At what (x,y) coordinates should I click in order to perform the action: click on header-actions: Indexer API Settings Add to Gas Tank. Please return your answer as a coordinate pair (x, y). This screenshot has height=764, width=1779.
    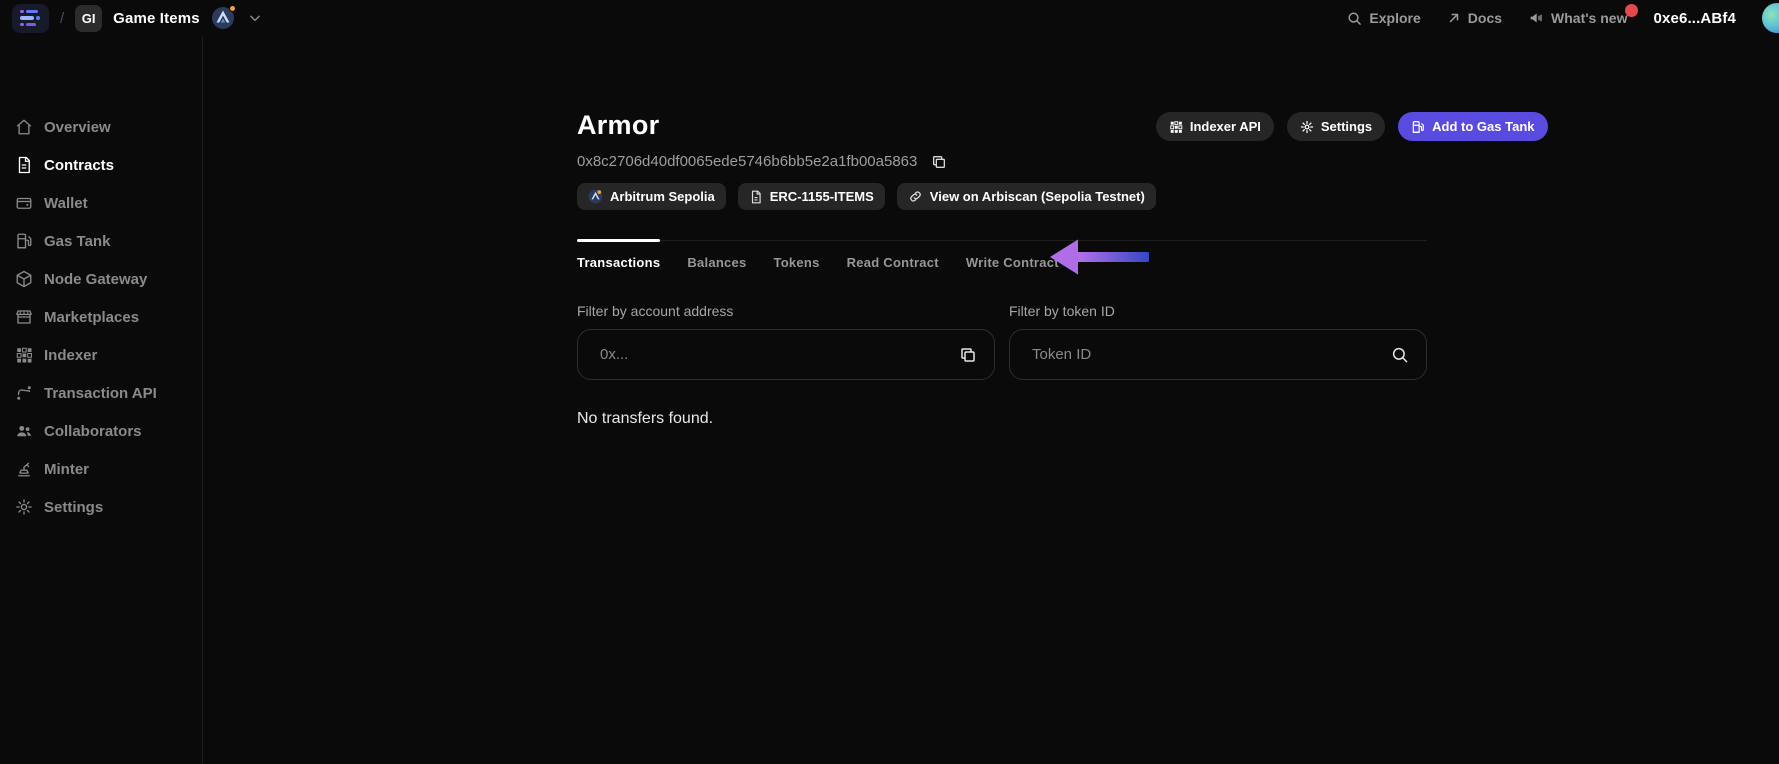
    Looking at the image, I should click on (1351, 126).